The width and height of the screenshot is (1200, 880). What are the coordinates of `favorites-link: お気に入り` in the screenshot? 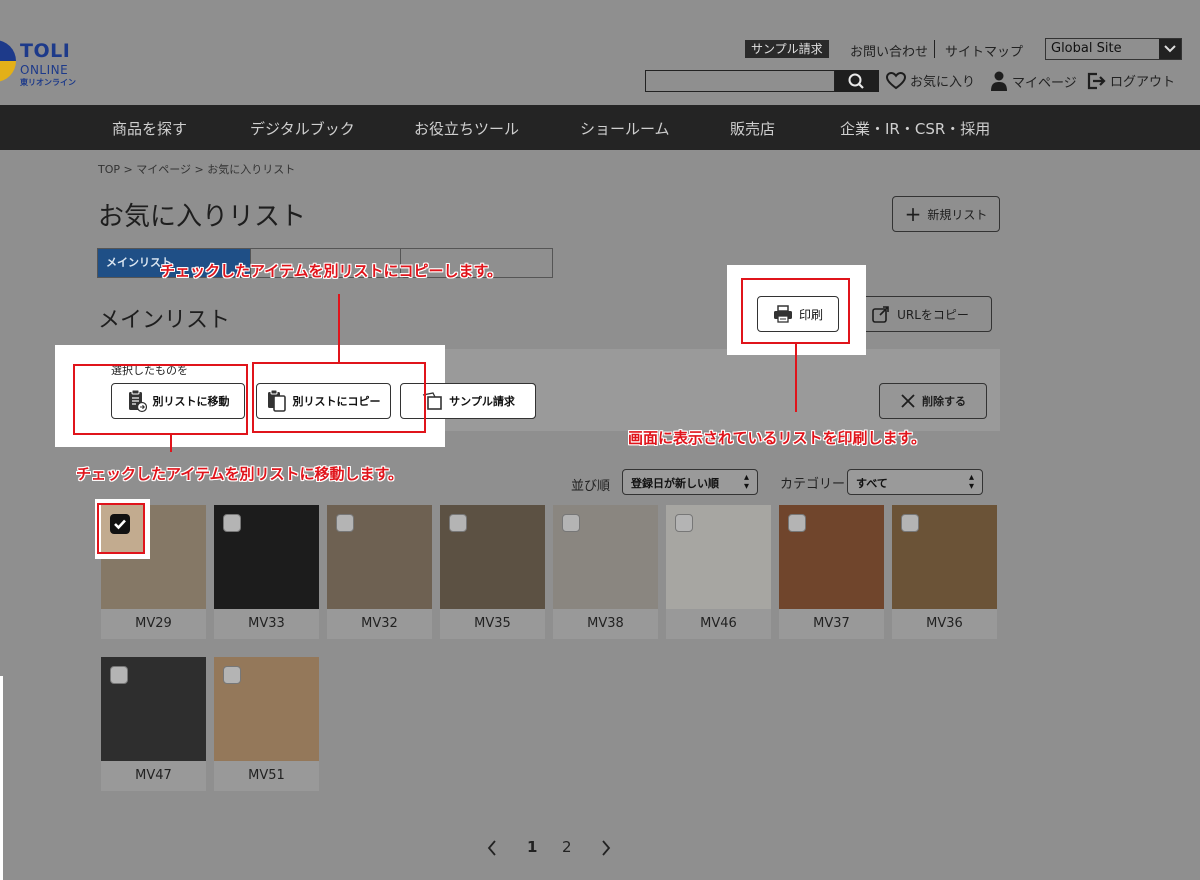 It's located at (930, 80).